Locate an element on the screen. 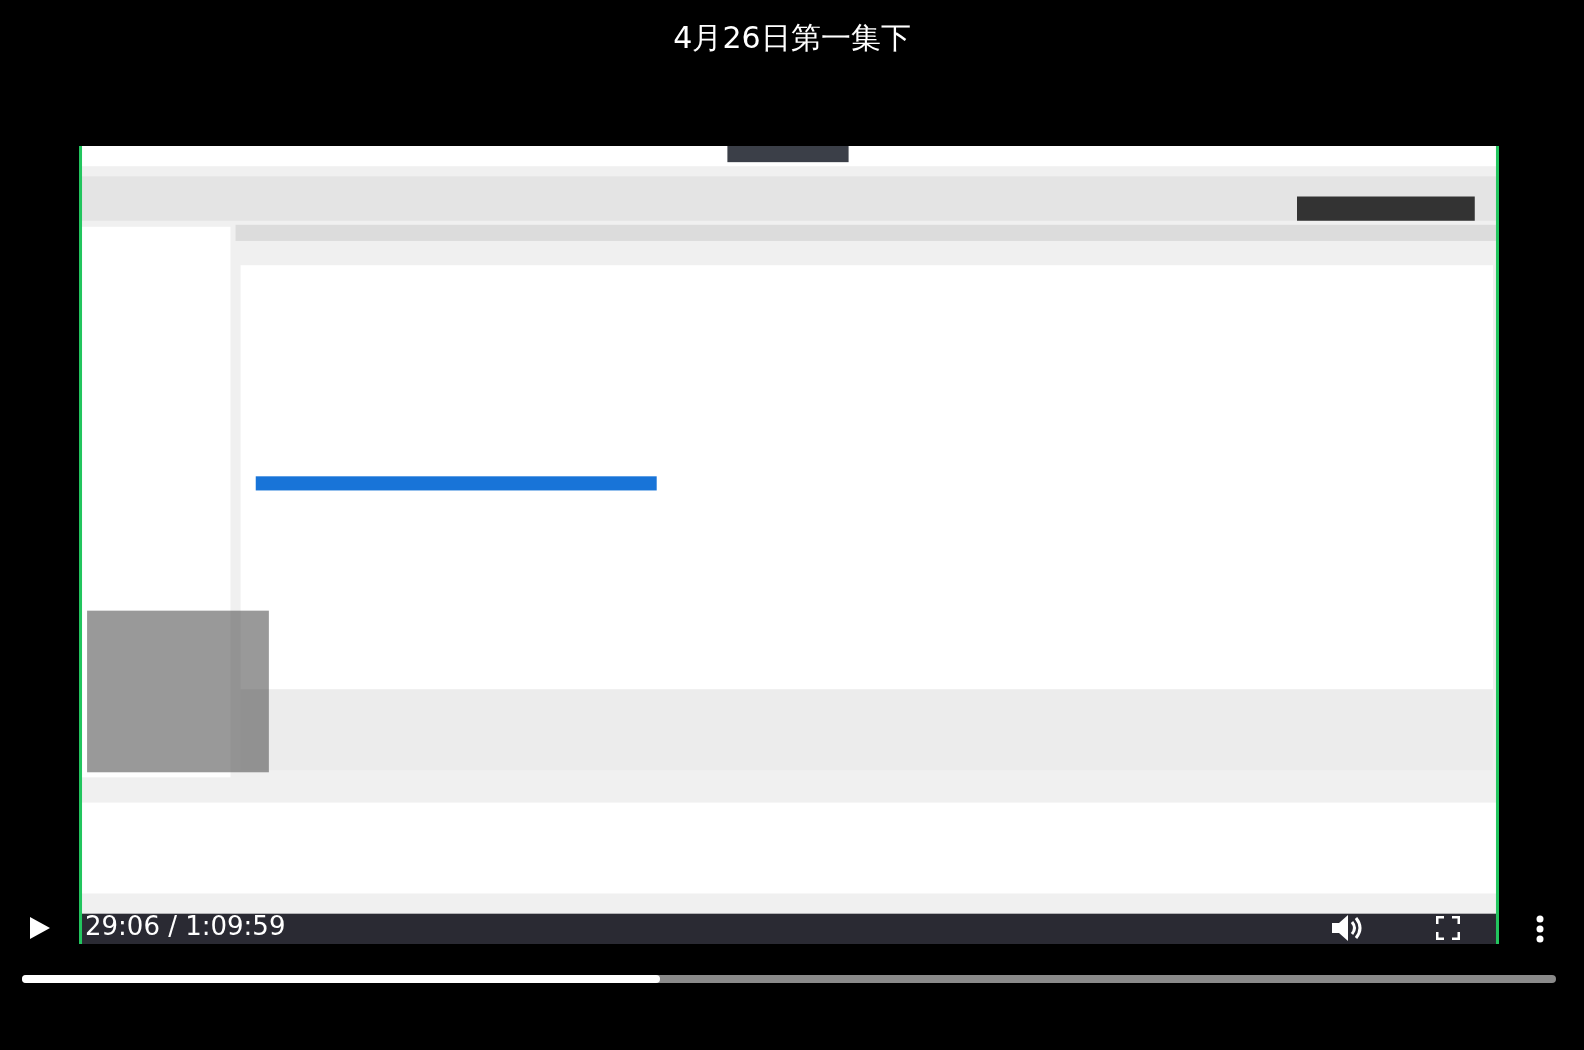 The height and width of the screenshot is (1050, 1584). fullscreen-icon is located at coordinates (1448, 928).